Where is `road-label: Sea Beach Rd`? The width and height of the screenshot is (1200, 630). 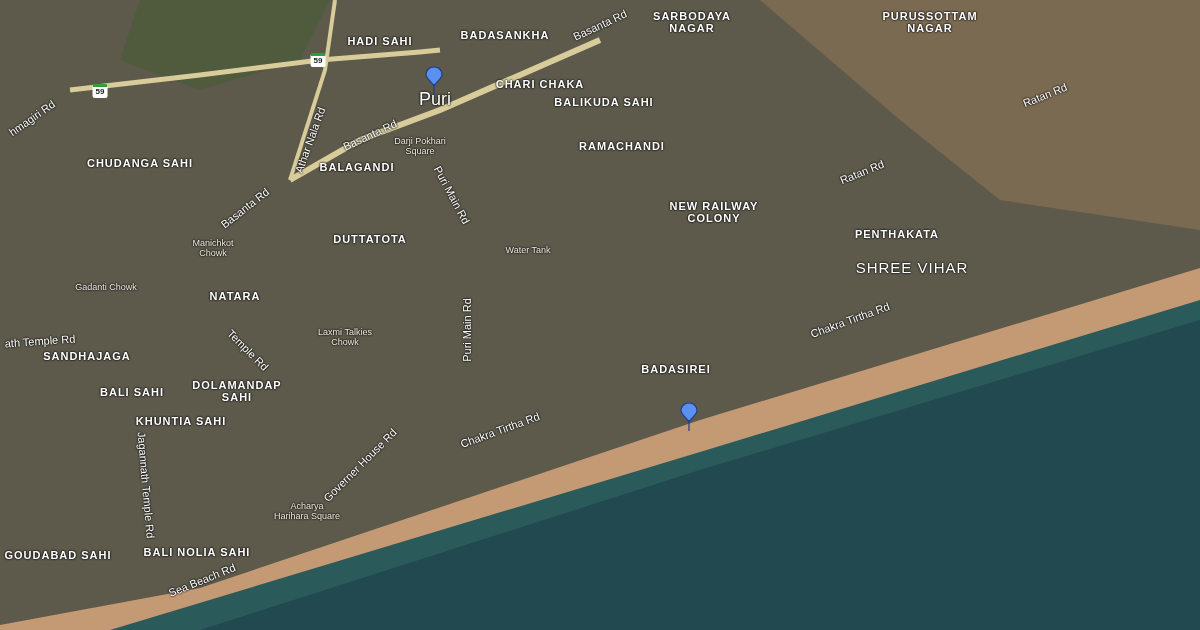
road-label: Sea Beach Rd is located at coordinates (202, 580).